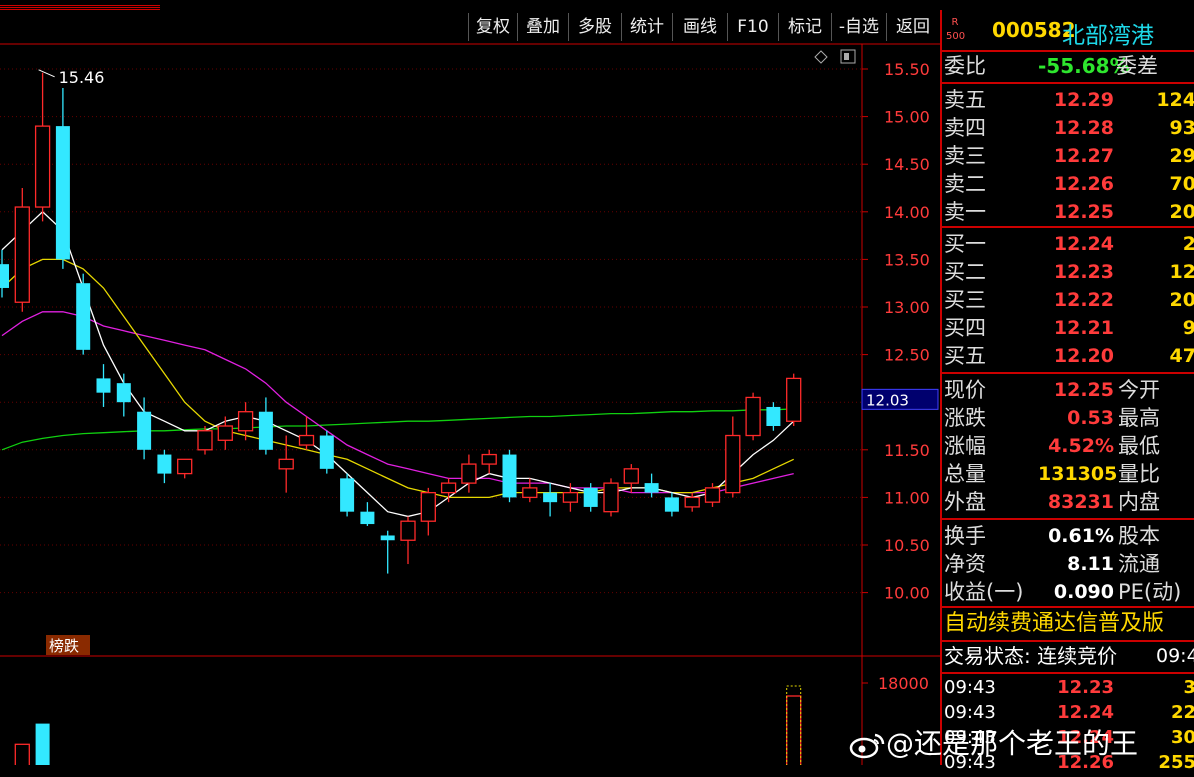 The image size is (1194, 777). Describe the element at coordinates (1052, 446) in the screenshot. I see `quote-row: 涨幅 4.52% 最低` at that location.